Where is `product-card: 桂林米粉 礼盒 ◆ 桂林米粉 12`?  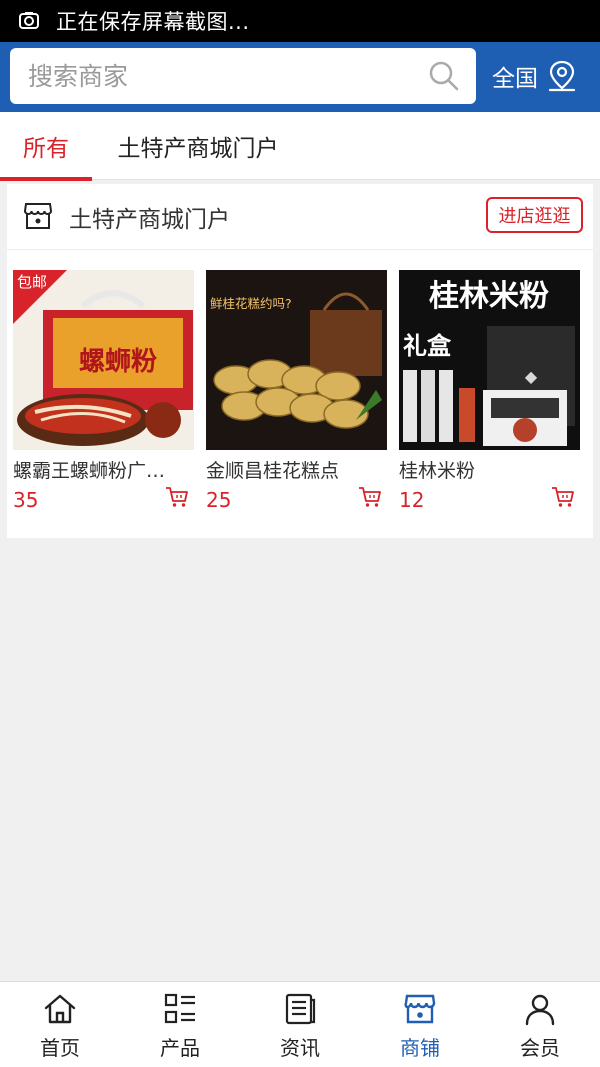 product-card: 桂林米粉 礼盒 ◆ 桂林米粉 12 is located at coordinates (489, 391).